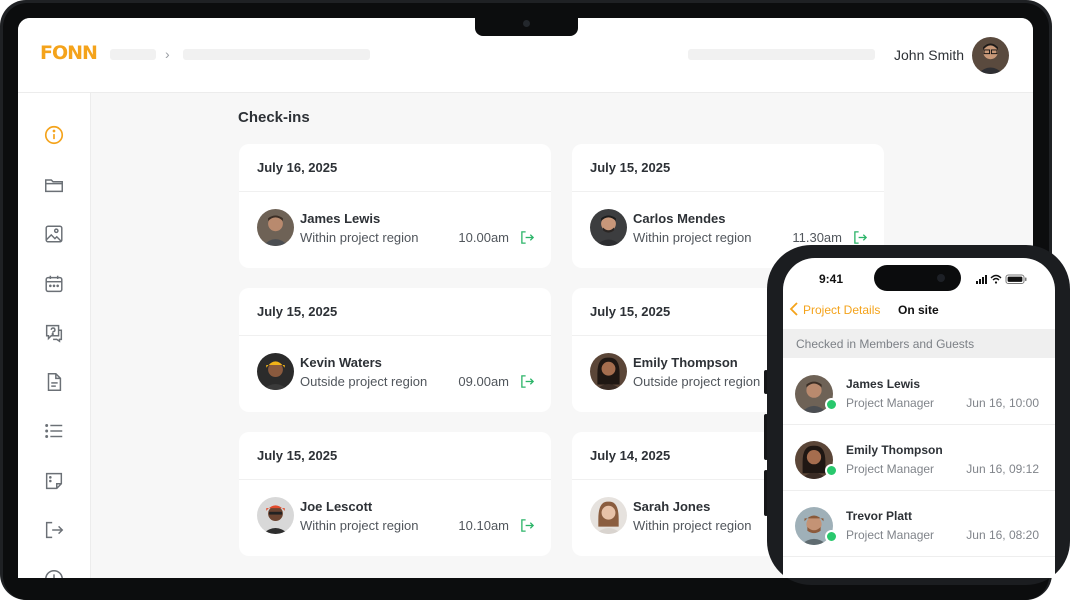  I want to click on camera-notch, so click(526, 26).